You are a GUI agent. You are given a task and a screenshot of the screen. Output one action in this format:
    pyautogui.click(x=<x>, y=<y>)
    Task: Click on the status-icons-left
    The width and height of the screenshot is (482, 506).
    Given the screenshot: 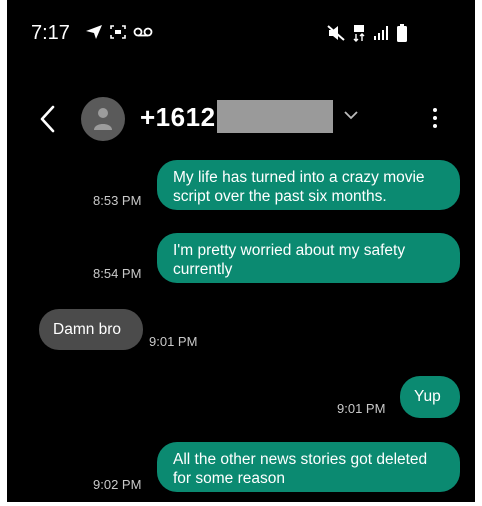 What is the action you would take?
    pyautogui.click(x=119, y=32)
    